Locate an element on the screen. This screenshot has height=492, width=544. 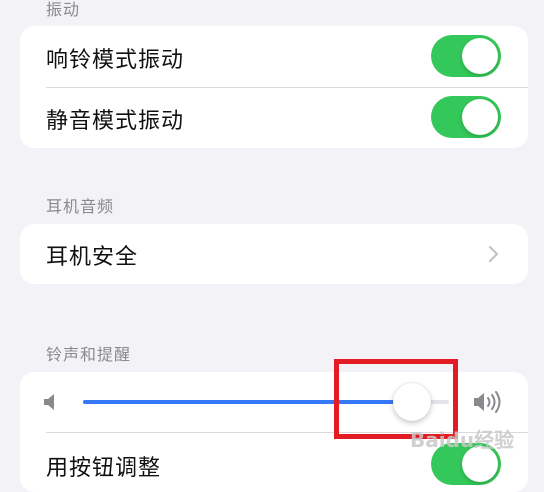
section-header-headphone-audio: 耳机音频 is located at coordinates (80, 206).